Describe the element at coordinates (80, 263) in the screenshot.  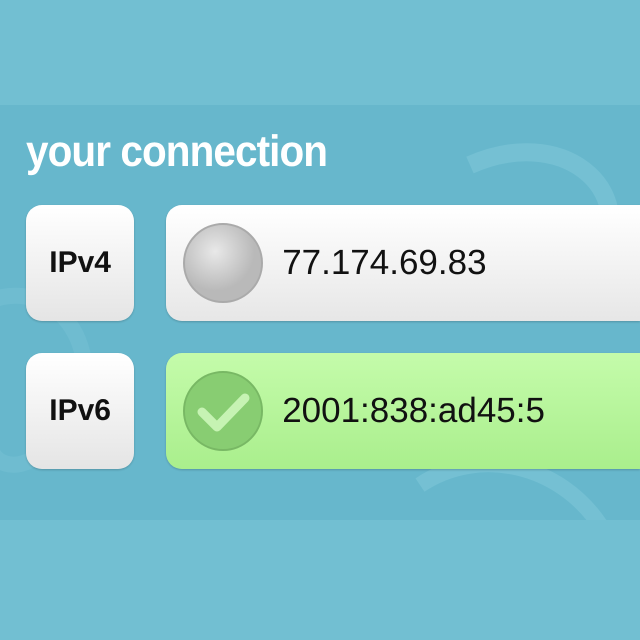
I see `protocol-label: IPv4` at that location.